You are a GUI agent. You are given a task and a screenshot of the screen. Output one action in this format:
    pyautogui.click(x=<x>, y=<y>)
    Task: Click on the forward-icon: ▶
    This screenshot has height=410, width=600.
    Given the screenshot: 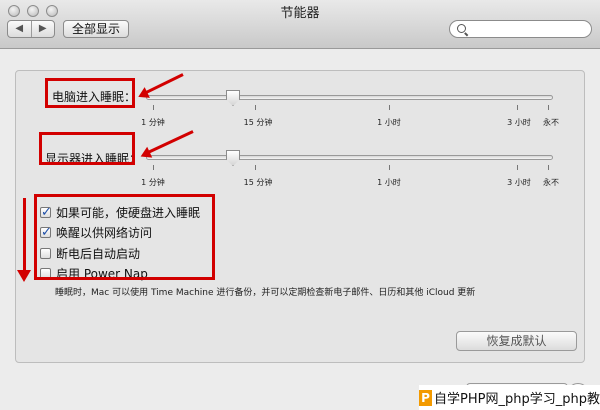 What is the action you would take?
    pyautogui.click(x=43, y=29)
    